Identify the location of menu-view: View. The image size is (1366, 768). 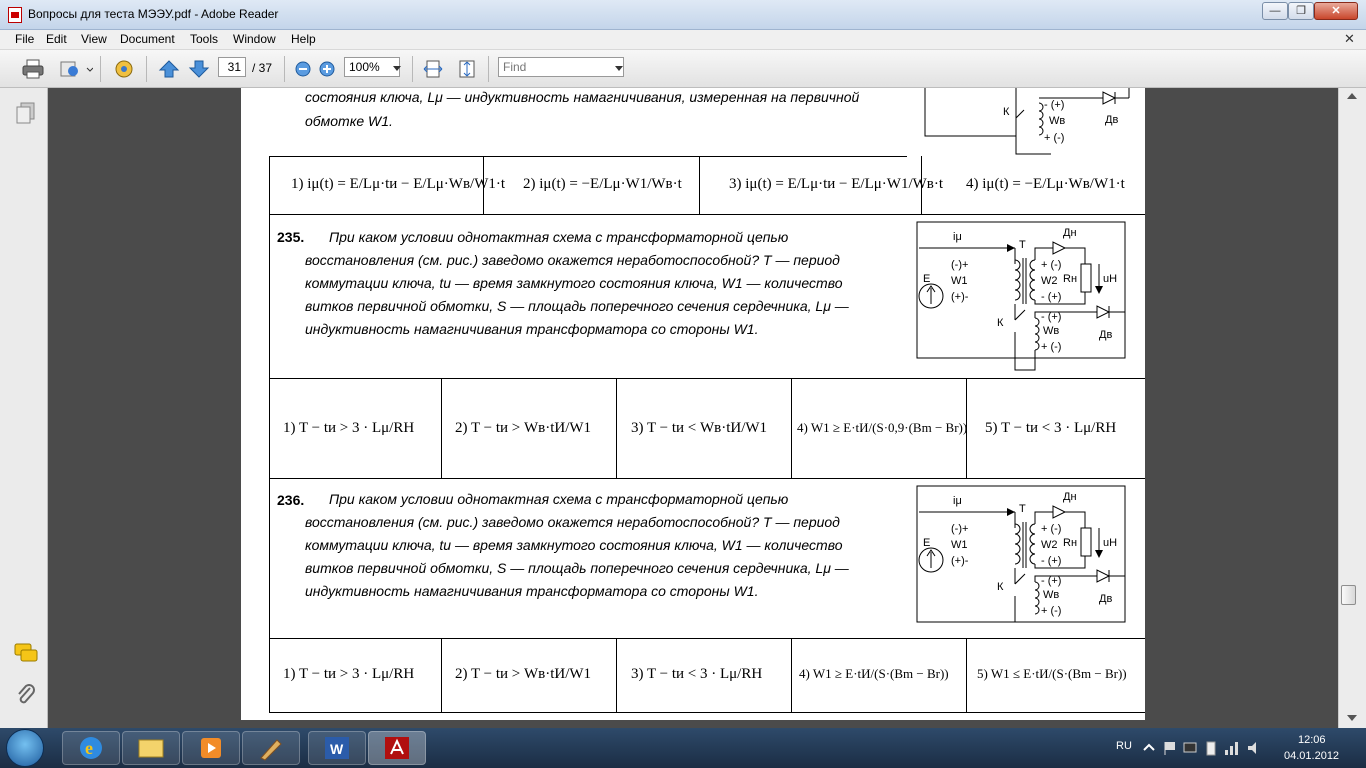
(94, 39).